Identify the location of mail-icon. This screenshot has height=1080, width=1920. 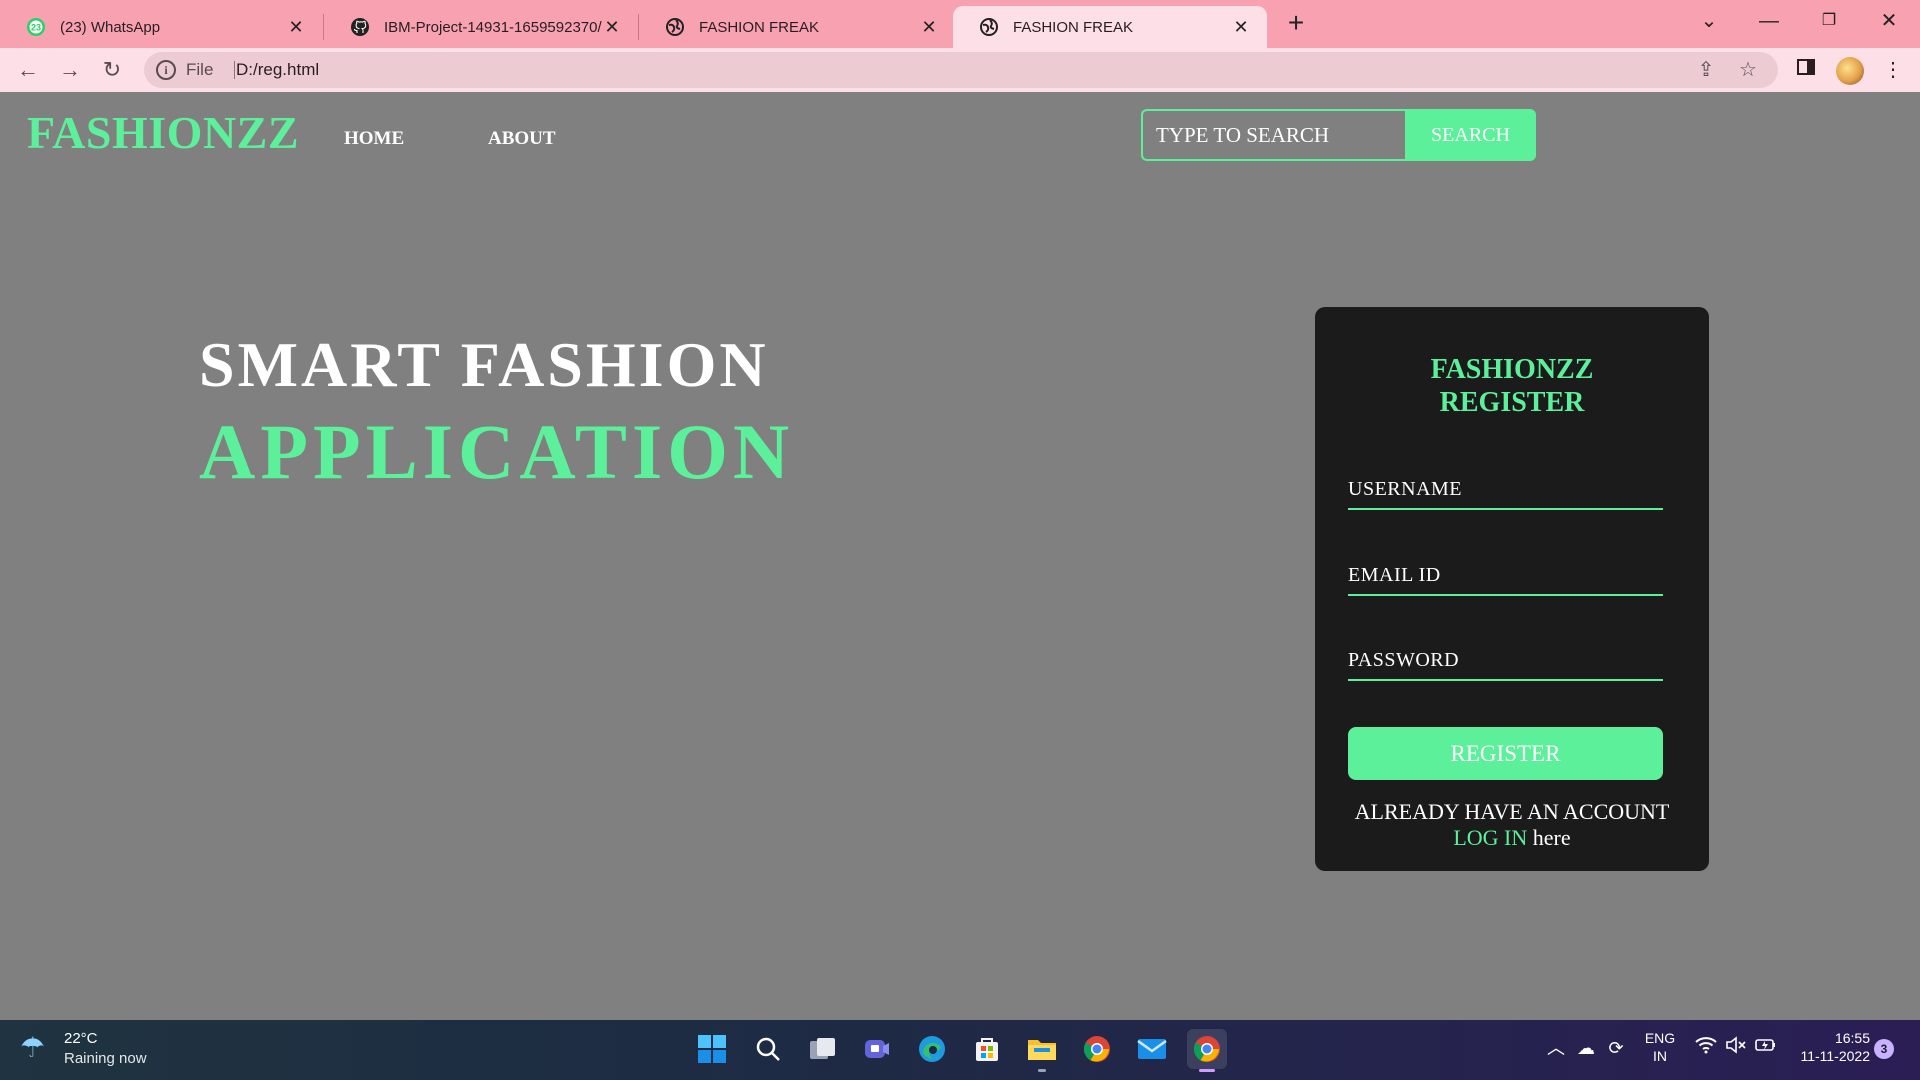
(1152, 1049).